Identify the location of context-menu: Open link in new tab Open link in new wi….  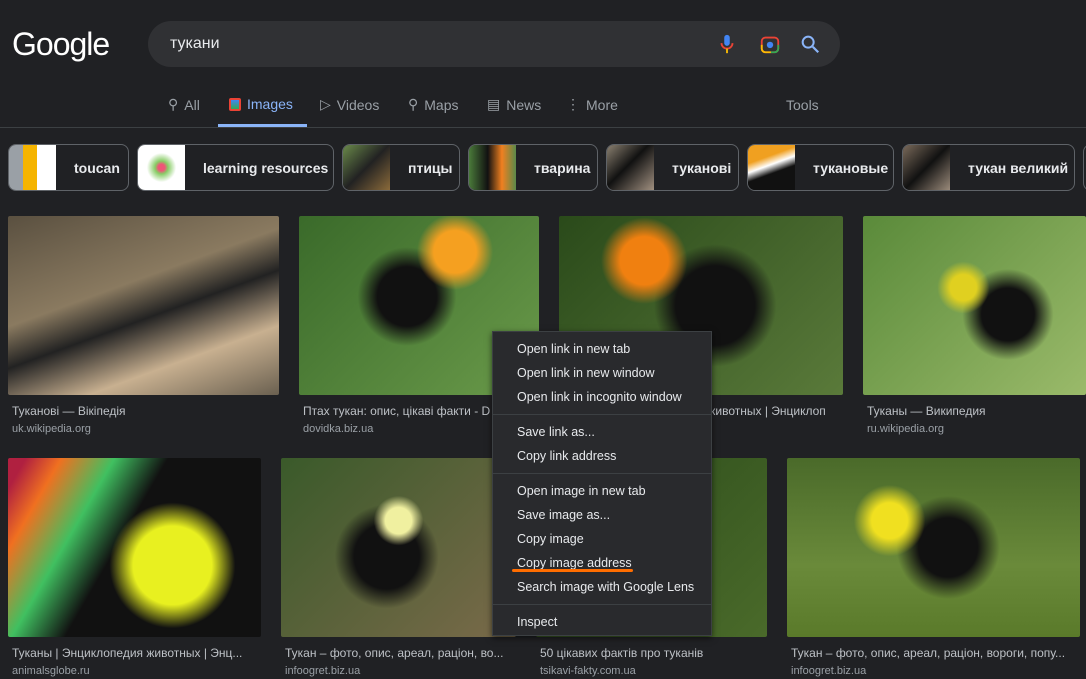
(602, 483).